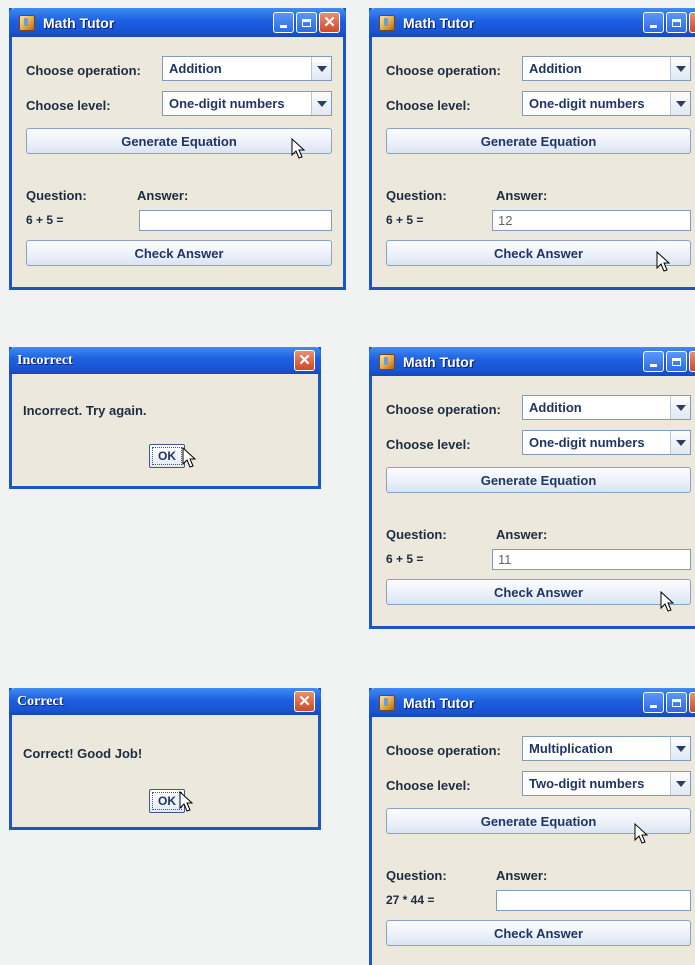 The height and width of the screenshot is (965, 695). I want to click on answer-value: 11, so click(505, 559).